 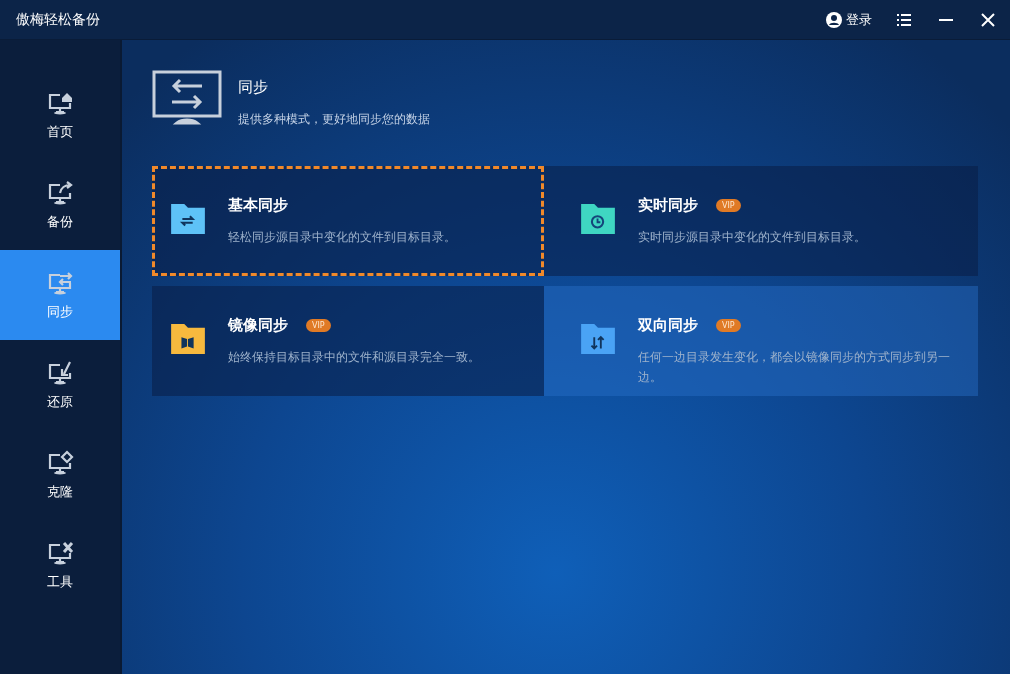 What do you see at coordinates (60, 193) in the screenshot?
I see `backup-monitor-icon` at bounding box center [60, 193].